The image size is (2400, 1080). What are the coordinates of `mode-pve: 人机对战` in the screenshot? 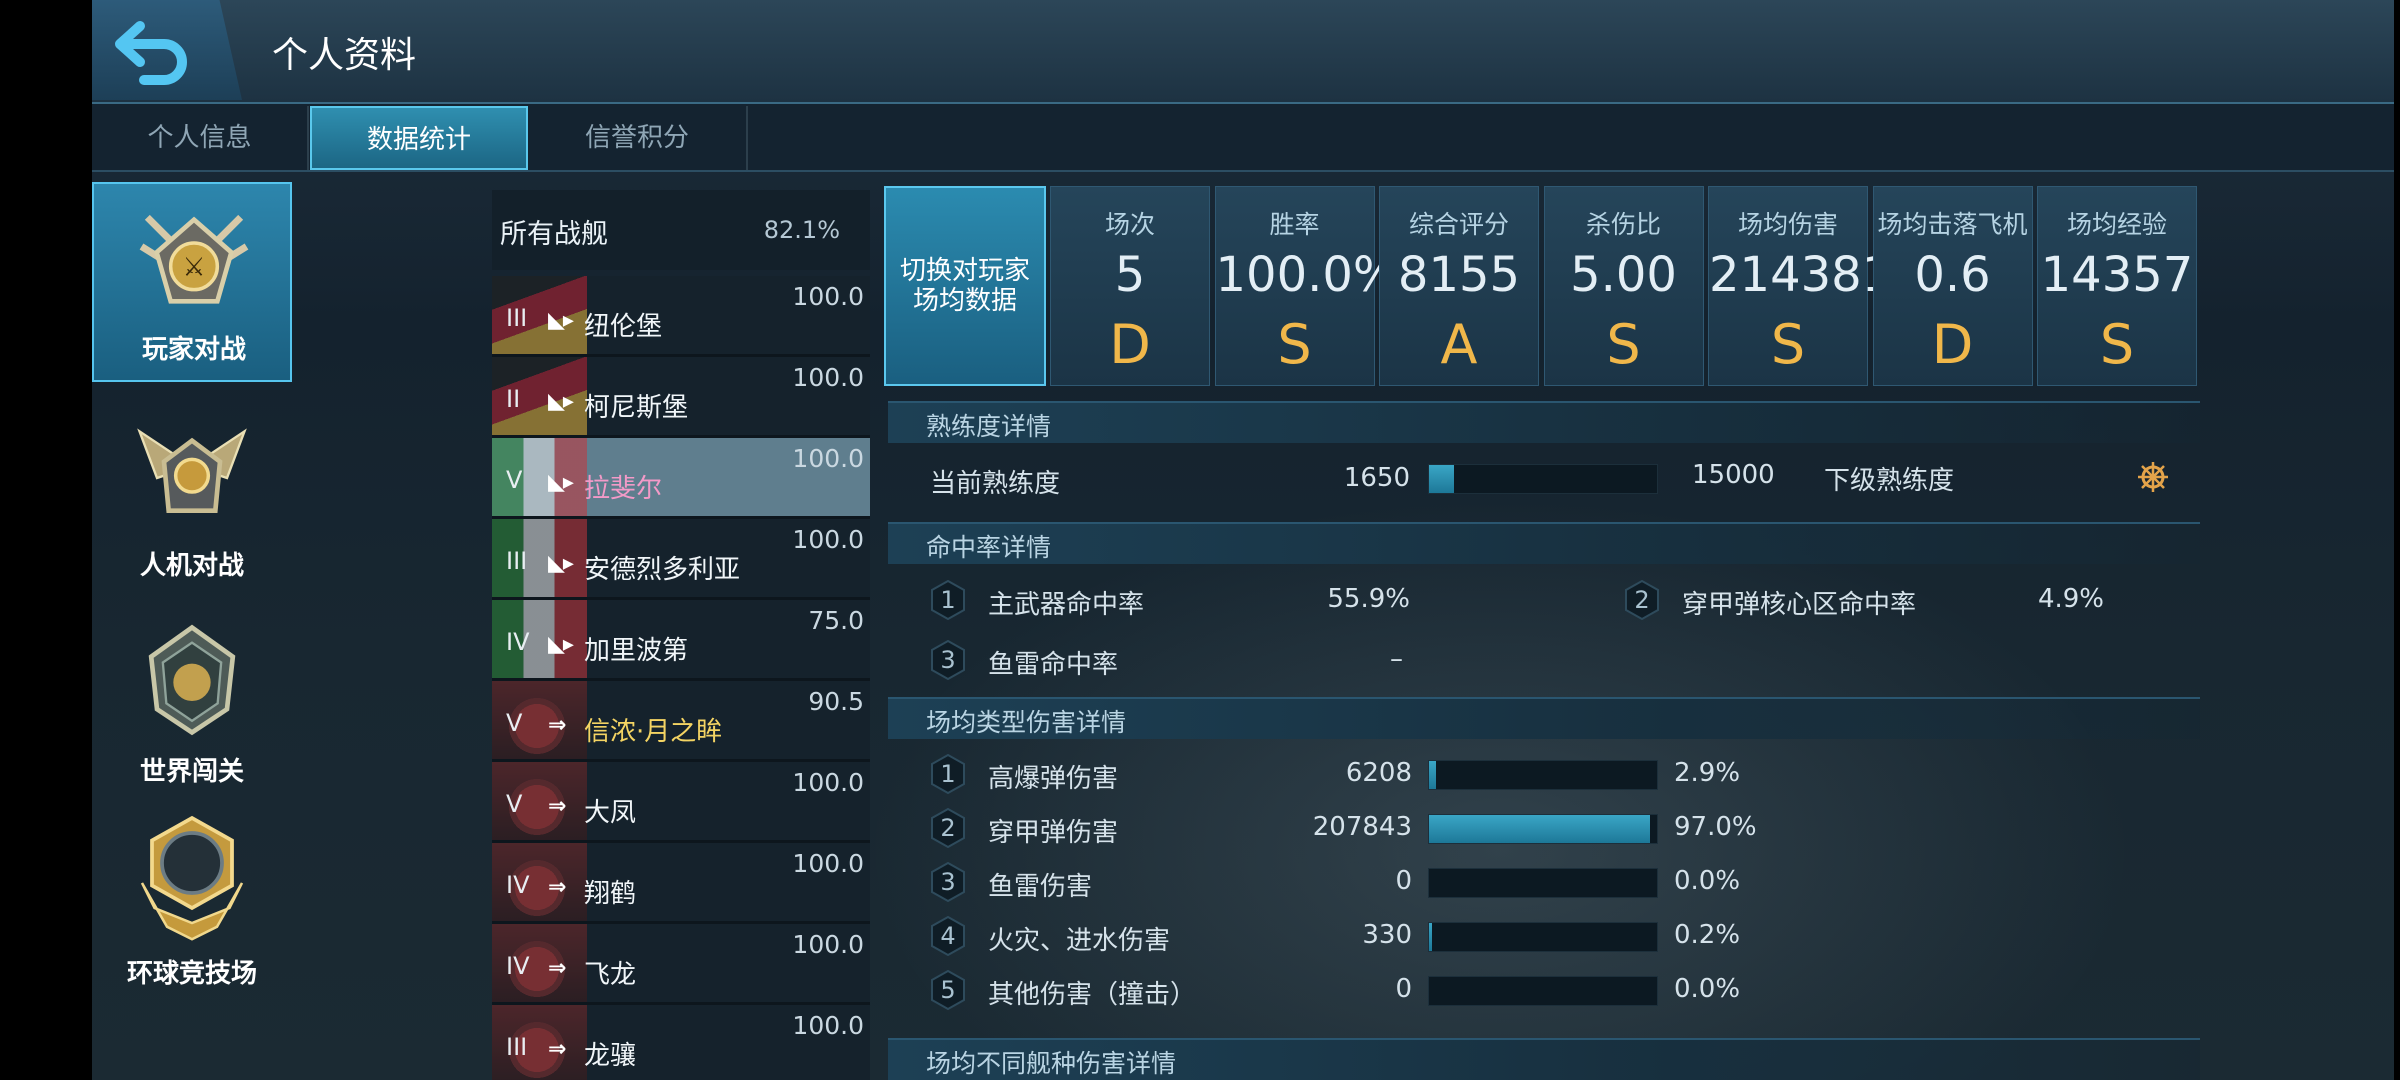 It's located at (192, 496).